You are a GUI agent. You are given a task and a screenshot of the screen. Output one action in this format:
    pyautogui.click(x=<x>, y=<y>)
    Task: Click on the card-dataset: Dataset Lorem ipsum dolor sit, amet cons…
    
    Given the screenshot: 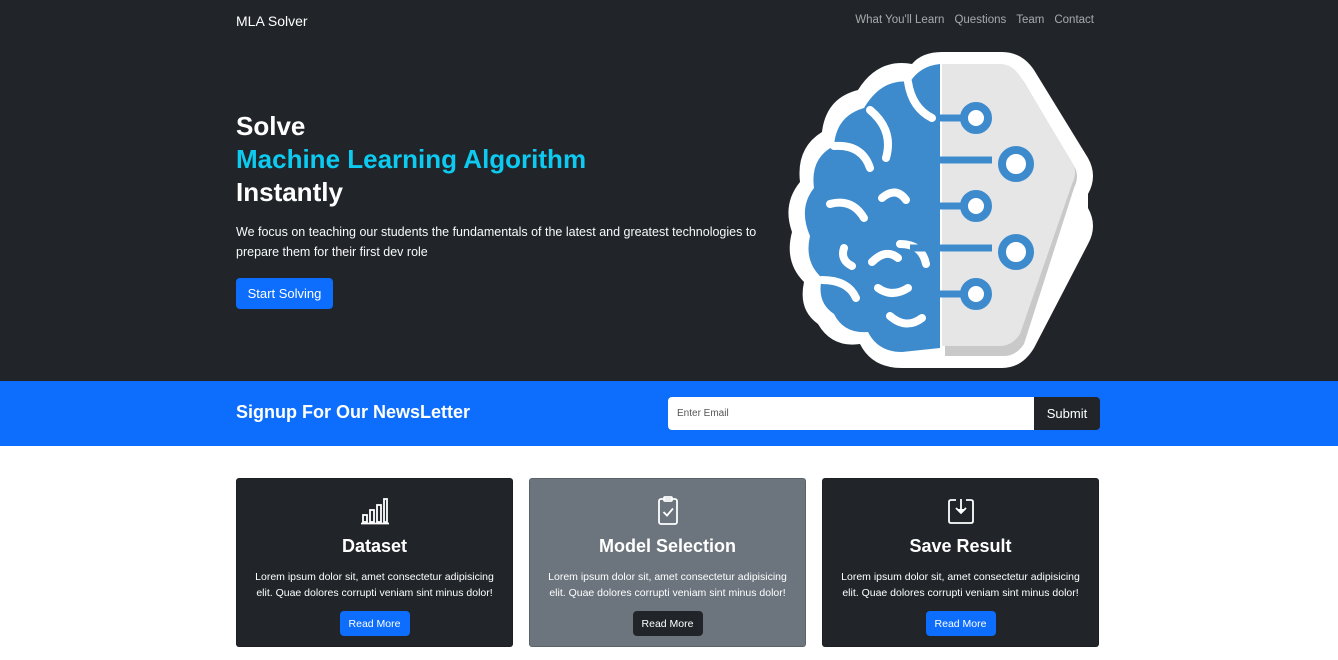 What is the action you would take?
    pyautogui.click(x=374, y=562)
    